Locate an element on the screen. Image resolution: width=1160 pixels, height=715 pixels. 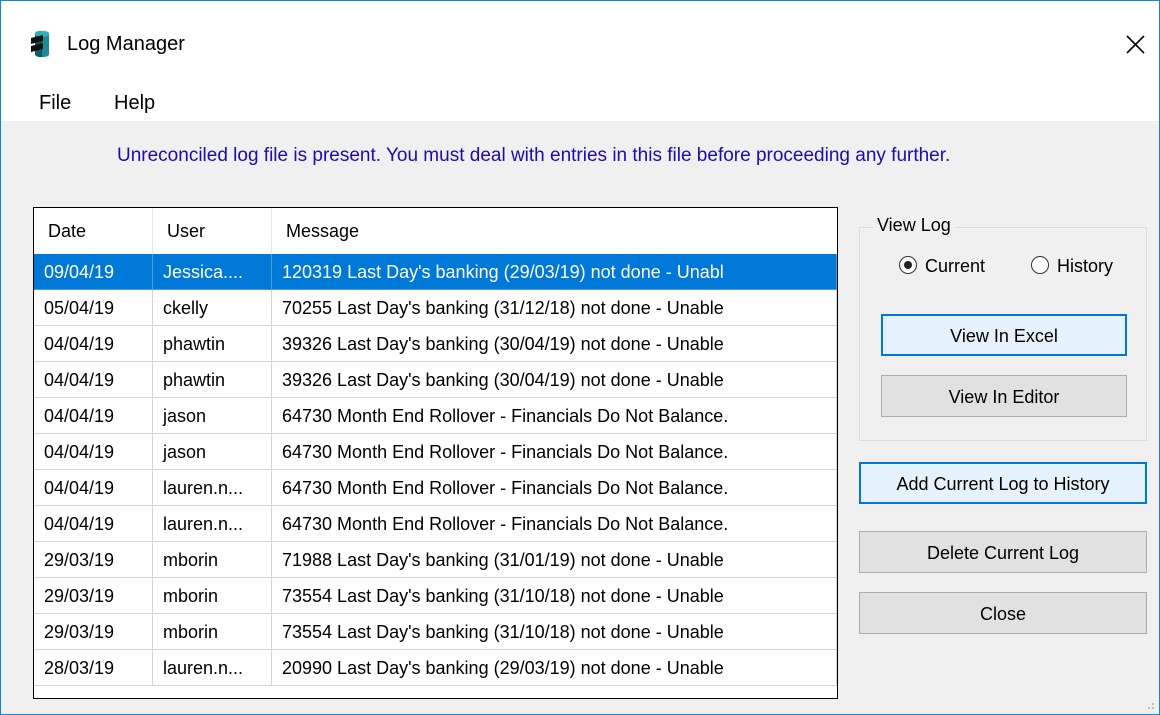
window-title: Log Manager is located at coordinates (126, 44).